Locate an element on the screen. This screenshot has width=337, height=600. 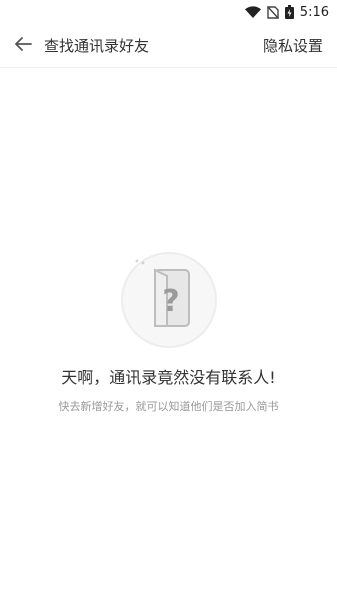
page-title: 查找通讯录好友 is located at coordinates (97, 46).